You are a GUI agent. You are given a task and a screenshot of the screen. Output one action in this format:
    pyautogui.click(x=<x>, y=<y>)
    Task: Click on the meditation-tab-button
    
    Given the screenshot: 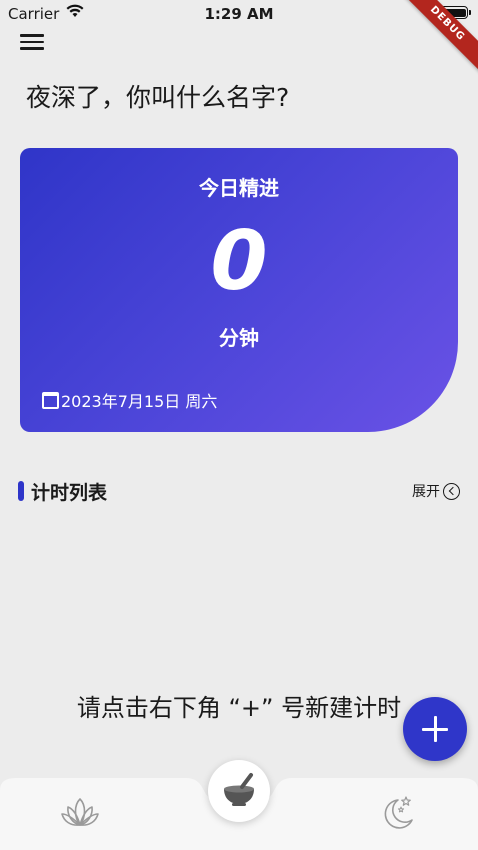 What is the action you would take?
    pyautogui.click(x=239, y=791)
    